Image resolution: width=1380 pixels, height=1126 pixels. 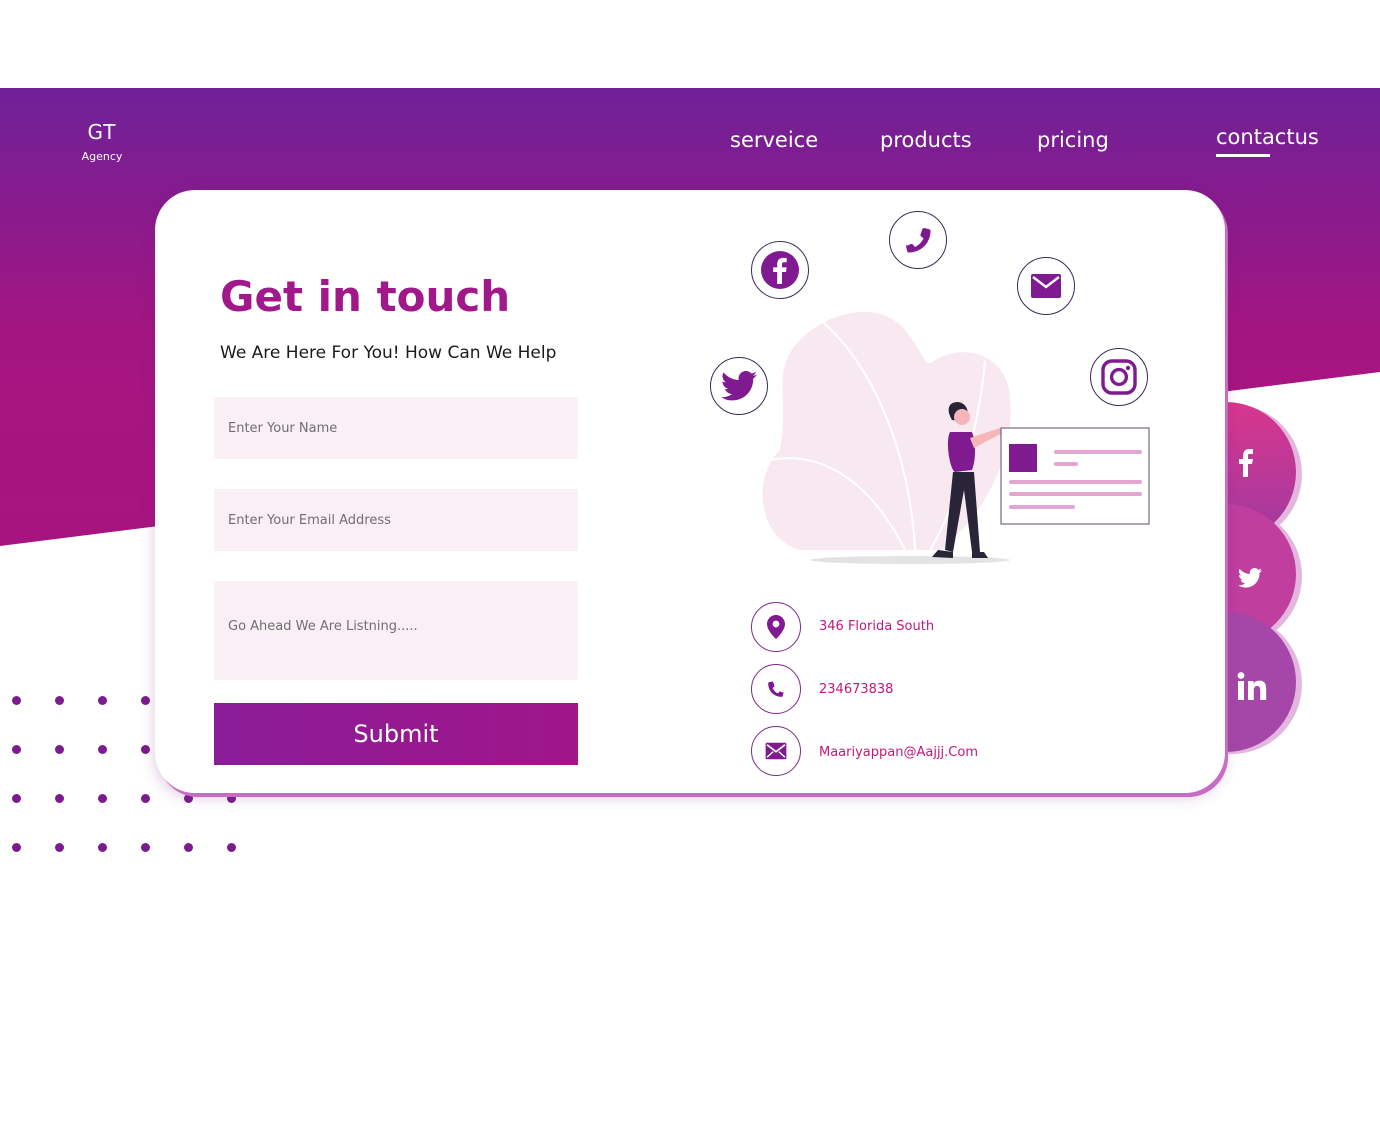 What do you see at coordinates (856, 689) in the screenshot?
I see `contact-phone: 234673838` at bounding box center [856, 689].